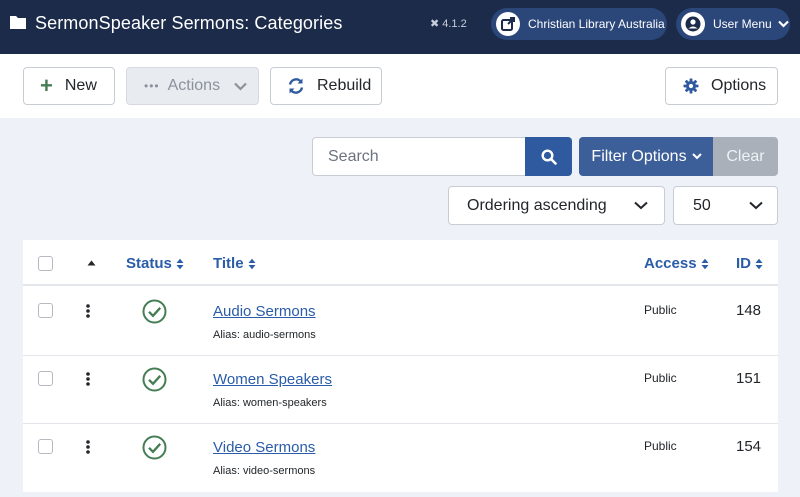  What do you see at coordinates (400, 263) in the screenshot?
I see `table-header: Status Title Access ID` at bounding box center [400, 263].